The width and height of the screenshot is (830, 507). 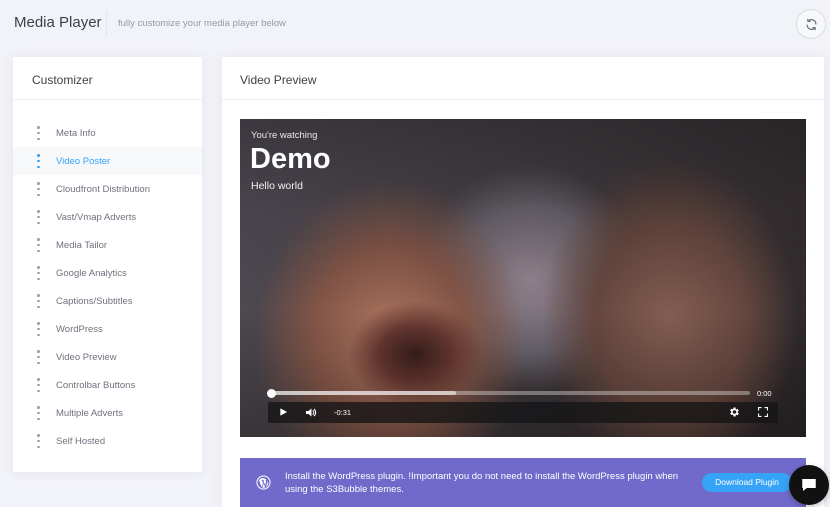 I want to click on wordpress-logo-icon, so click(x=263, y=485).